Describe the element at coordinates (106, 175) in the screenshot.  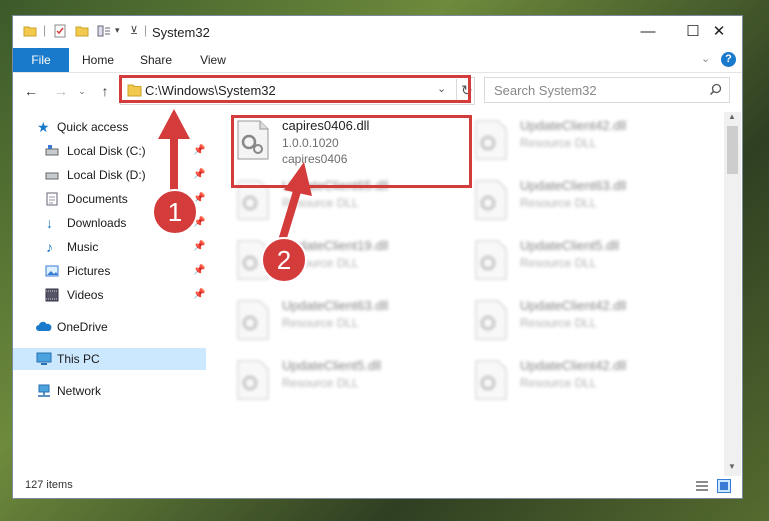
I see `nav-label: Local Disk (D:)` at that location.